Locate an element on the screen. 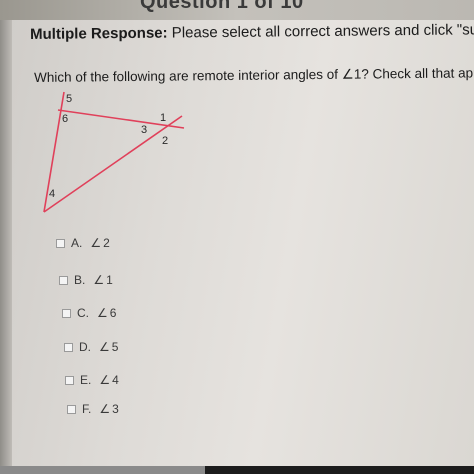  choice-b: B. ∠ 1 is located at coordinates (86, 280).